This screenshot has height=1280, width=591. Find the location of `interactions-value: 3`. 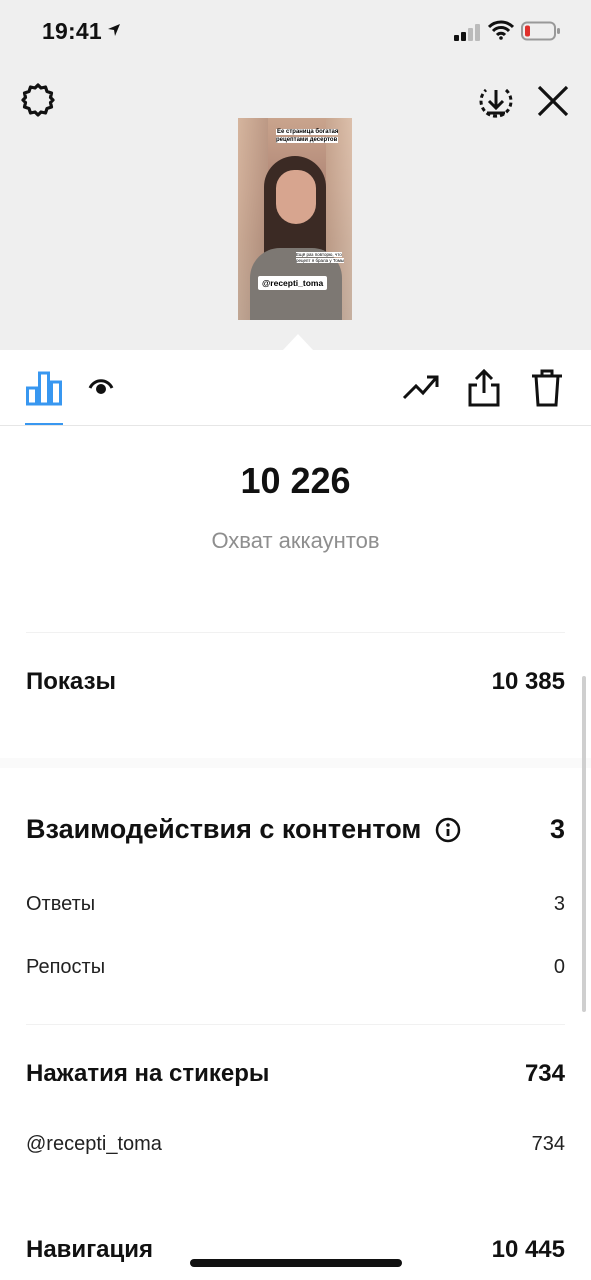

interactions-value: 3 is located at coordinates (557, 829).